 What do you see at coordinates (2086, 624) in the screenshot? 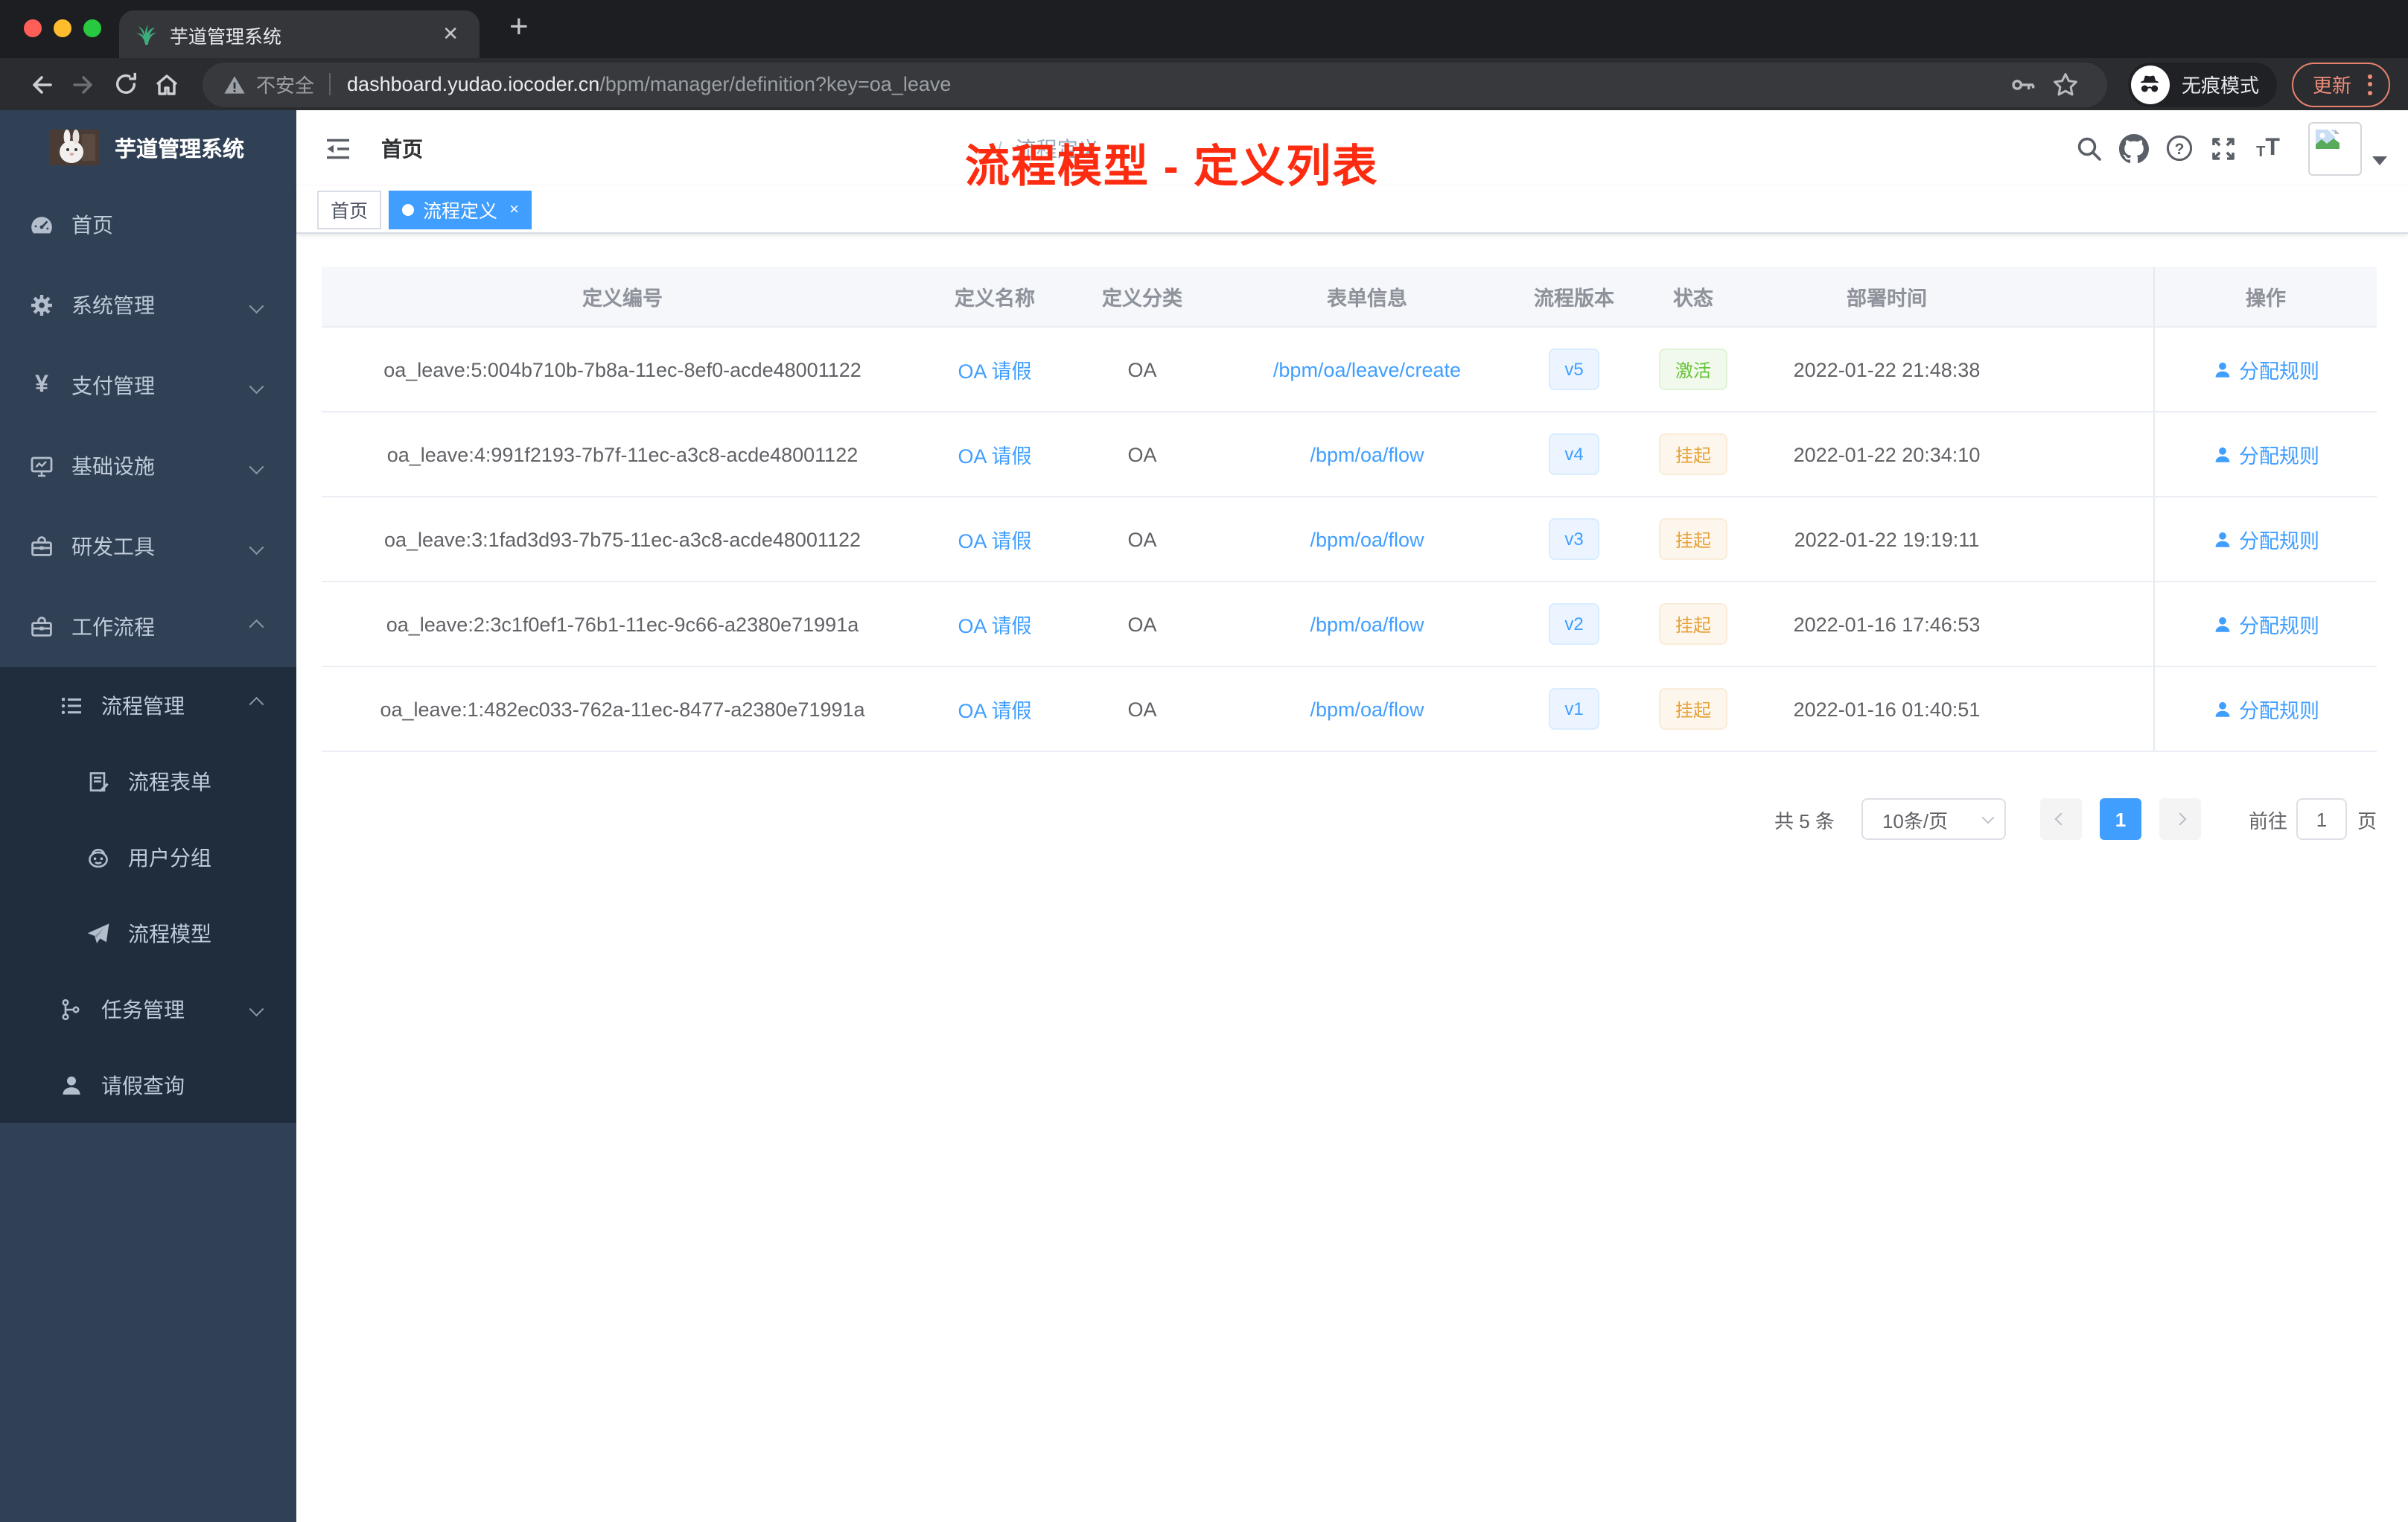
I see `filler-cell` at bounding box center [2086, 624].